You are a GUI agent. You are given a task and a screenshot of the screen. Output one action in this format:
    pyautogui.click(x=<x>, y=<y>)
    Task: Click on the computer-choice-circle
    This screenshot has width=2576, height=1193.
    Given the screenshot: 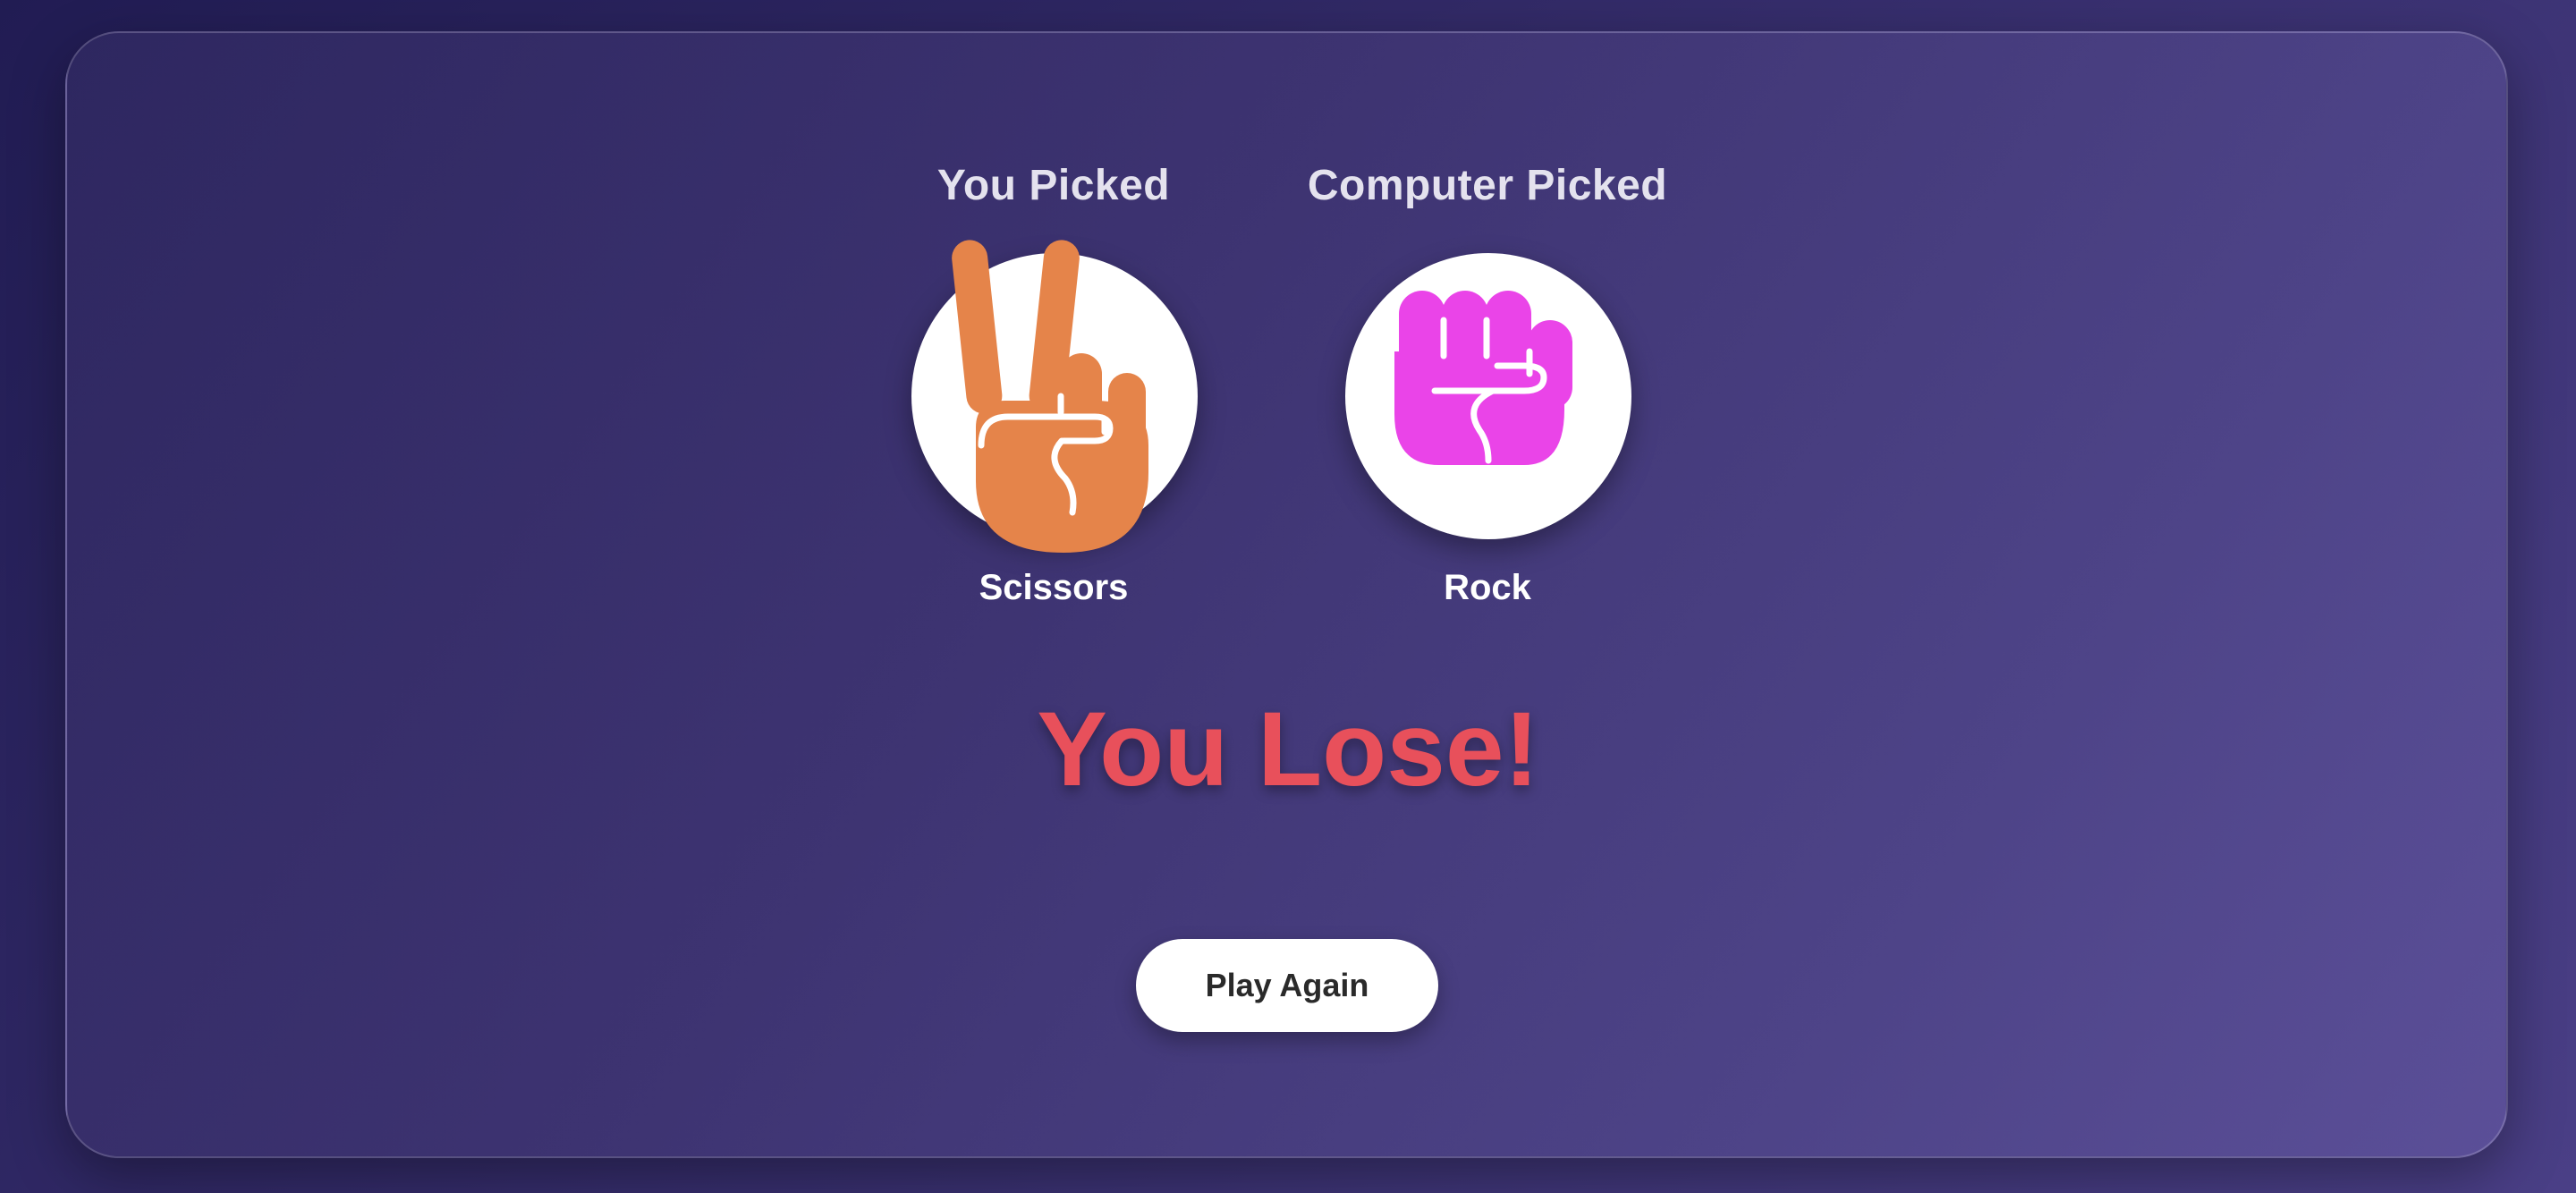 What is the action you would take?
    pyautogui.click(x=1488, y=396)
    